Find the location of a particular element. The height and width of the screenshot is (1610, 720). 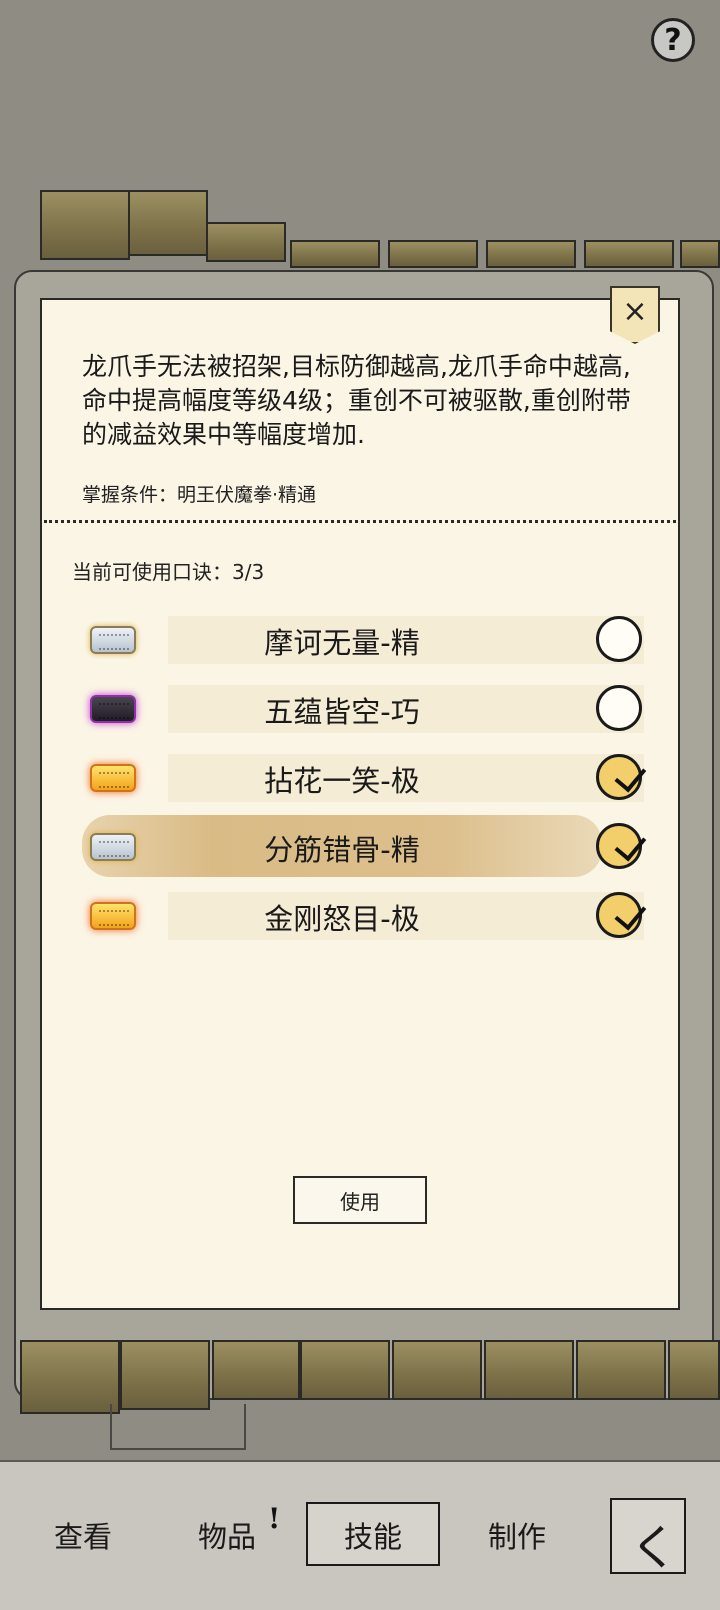

scroll-rod-top is located at coordinates (360, 229).